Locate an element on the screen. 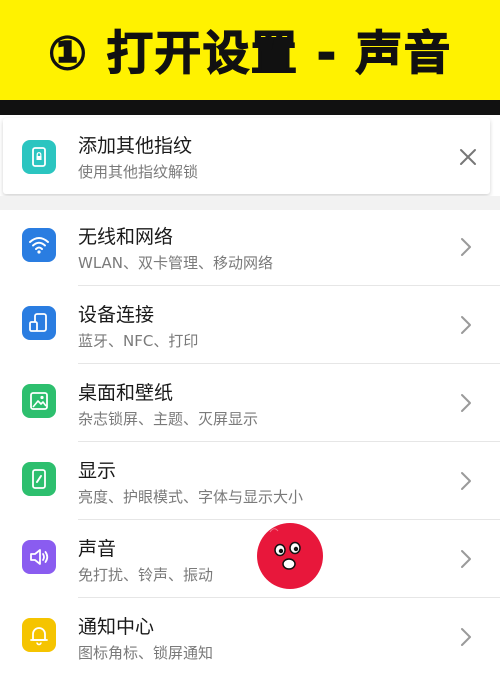 This screenshot has width=500, height=676. settings-item-subtitle: 蓝牙、NFC、打印 is located at coordinates (138, 341).